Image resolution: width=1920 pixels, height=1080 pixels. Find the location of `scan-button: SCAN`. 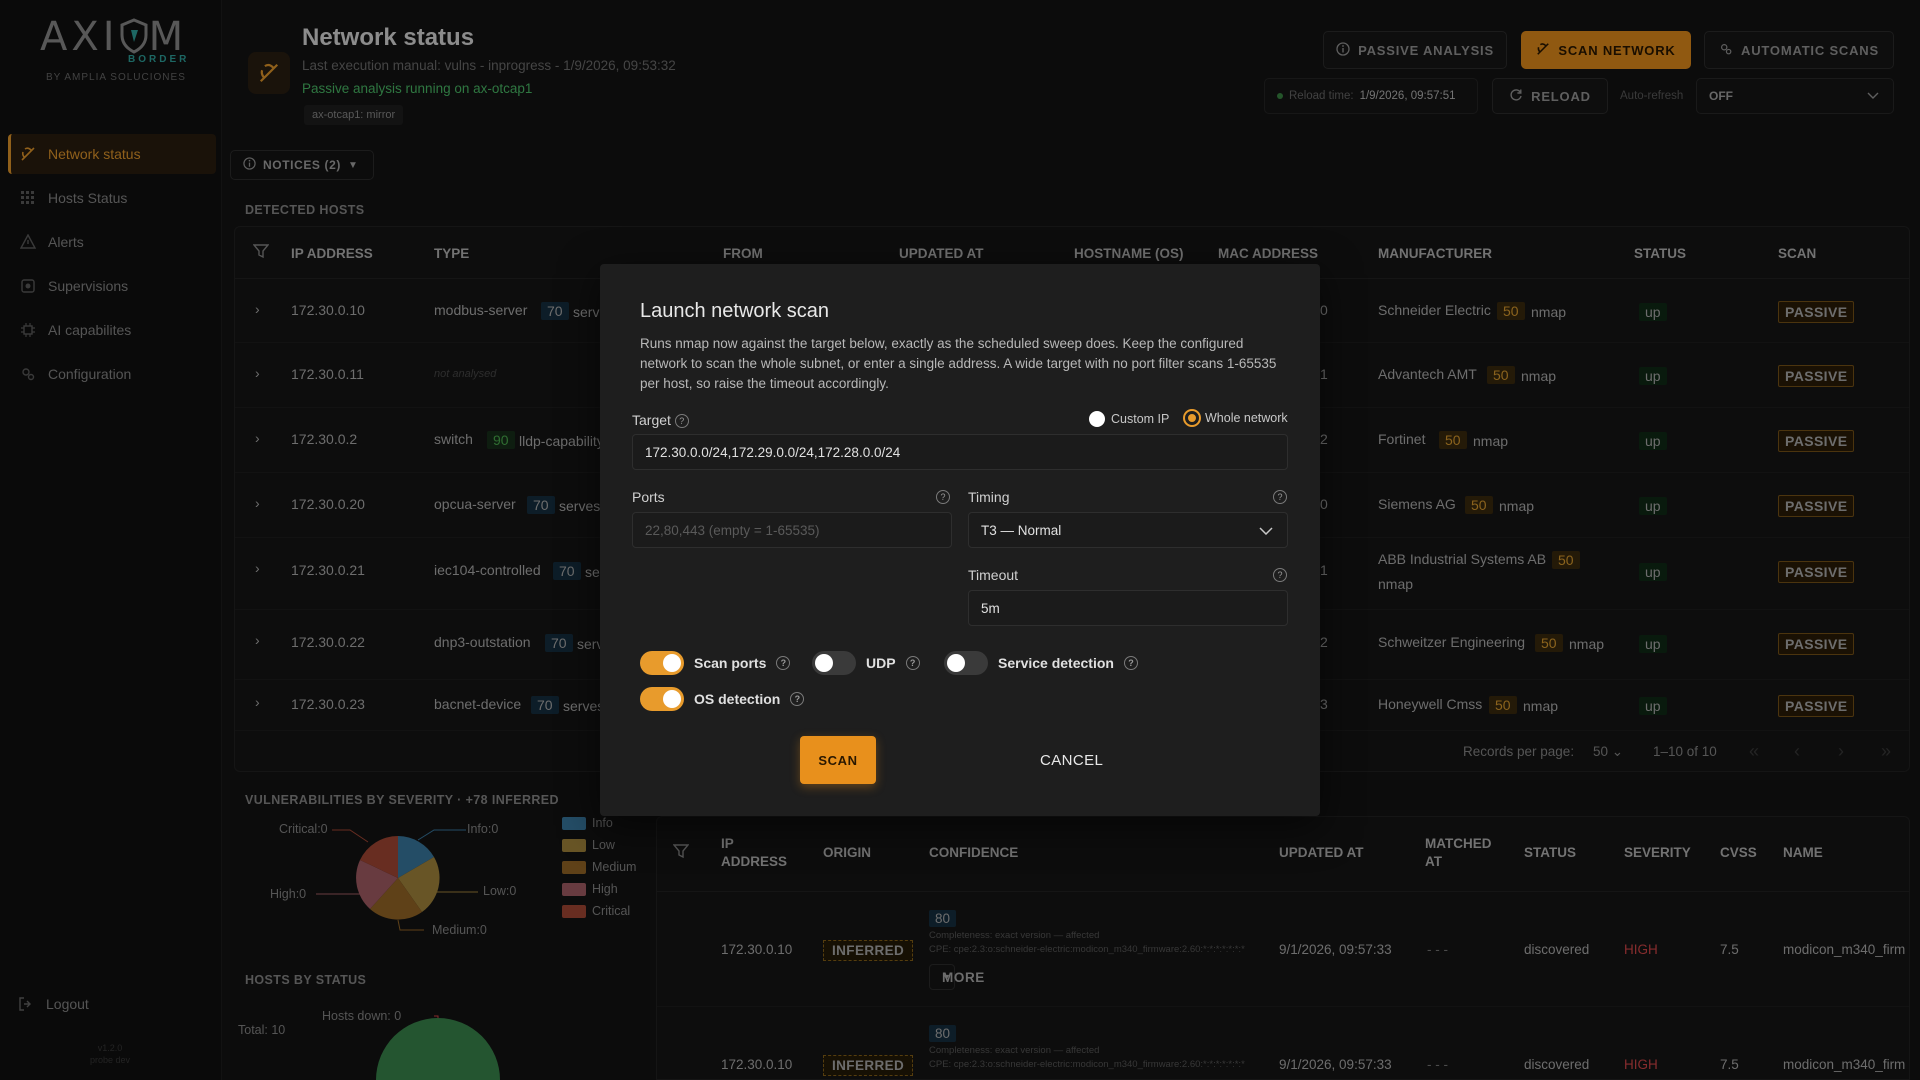

scan-button: SCAN is located at coordinates (838, 760).